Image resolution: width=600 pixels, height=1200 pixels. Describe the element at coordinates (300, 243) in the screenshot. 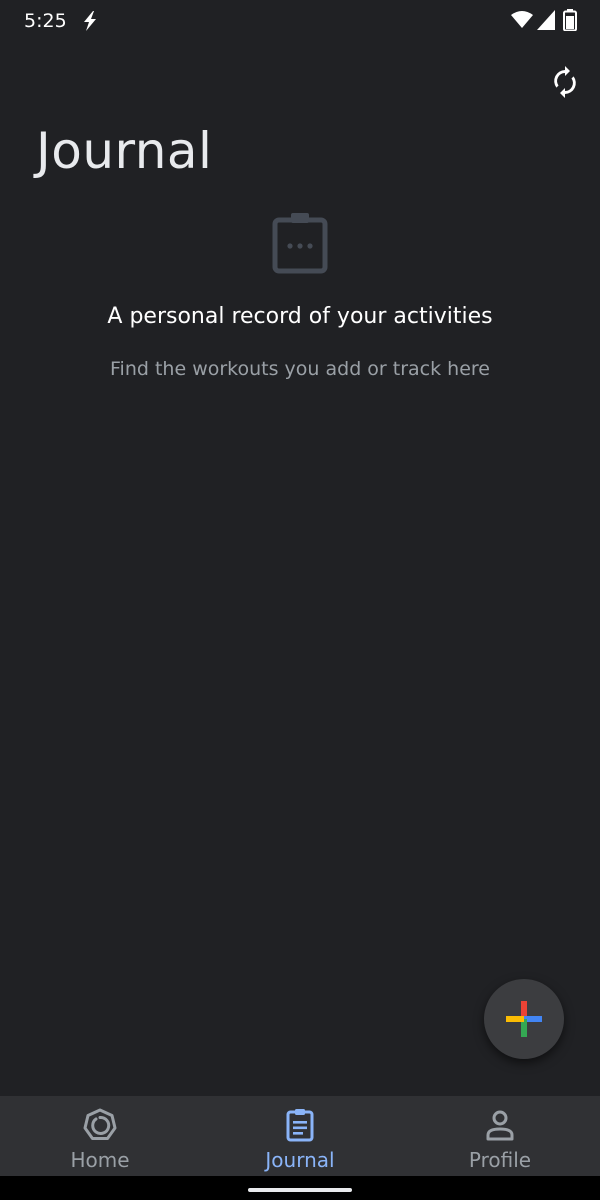

I see `clipboard-icon` at that location.